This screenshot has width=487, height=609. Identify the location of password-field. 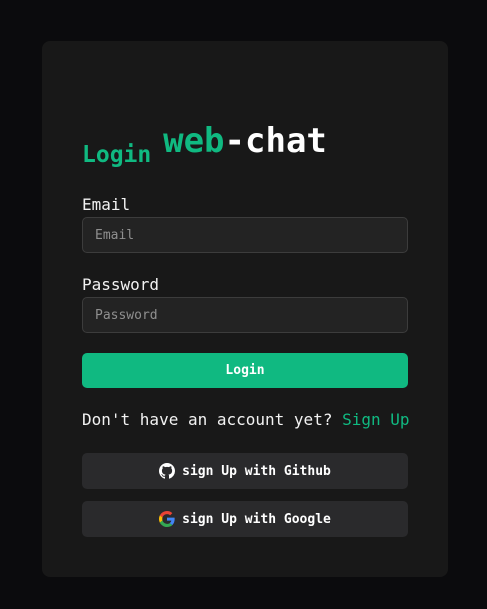
(245, 315).